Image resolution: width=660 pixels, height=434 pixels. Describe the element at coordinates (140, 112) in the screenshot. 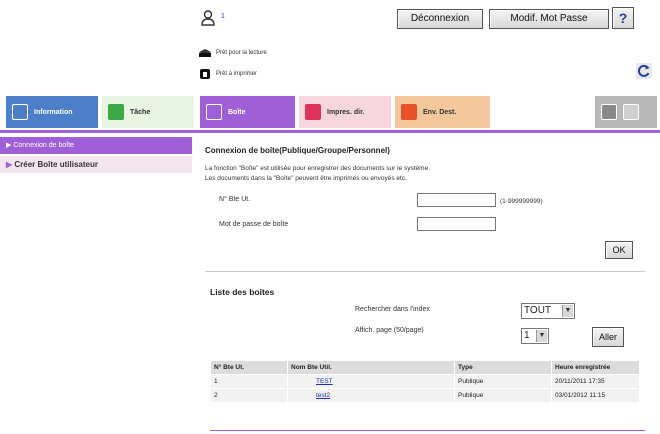

I see `tab-task-label: Tâche` at that location.